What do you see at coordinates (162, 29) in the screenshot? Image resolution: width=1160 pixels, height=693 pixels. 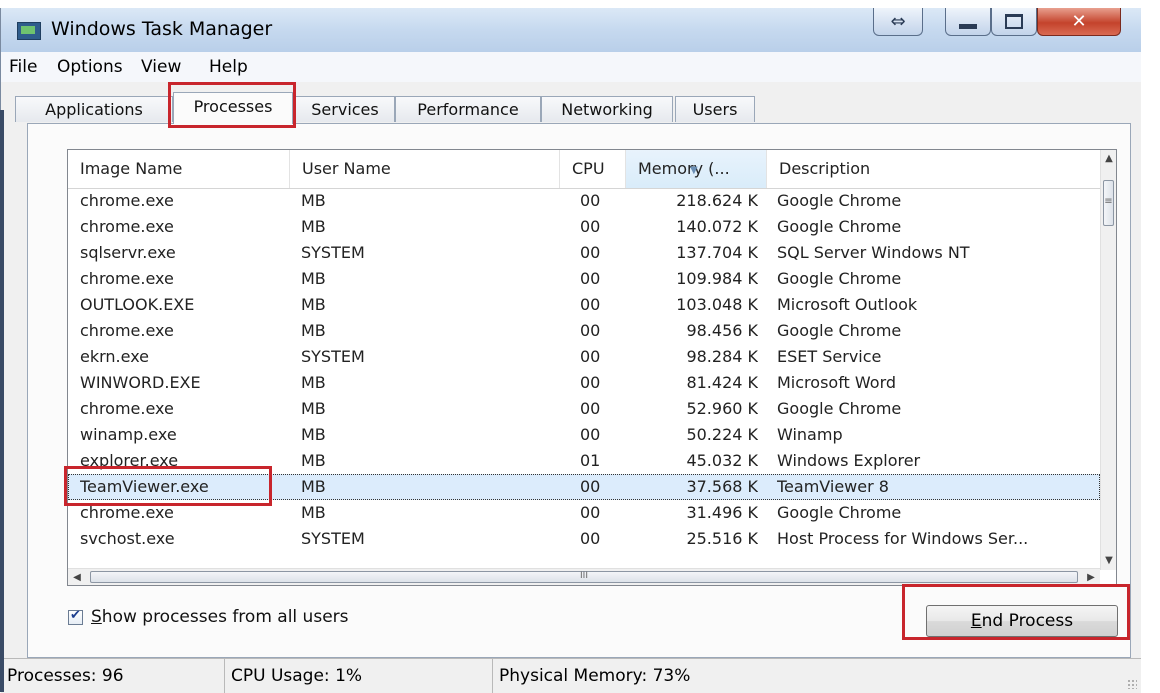 I see `window-title: Windows Task Manager` at bounding box center [162, 29].